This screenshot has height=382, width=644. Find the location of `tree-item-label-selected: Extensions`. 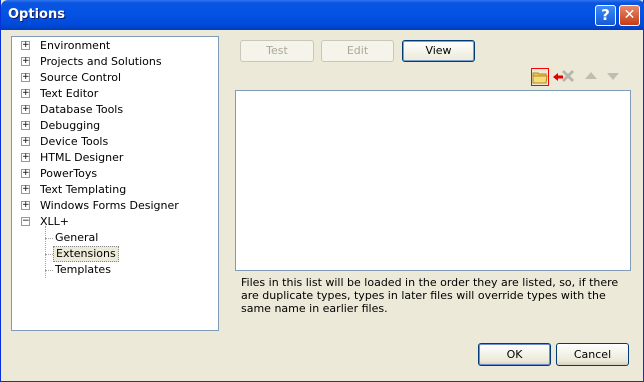

tree-item-label-selected: Extensions is located at coordinates (86, 254).